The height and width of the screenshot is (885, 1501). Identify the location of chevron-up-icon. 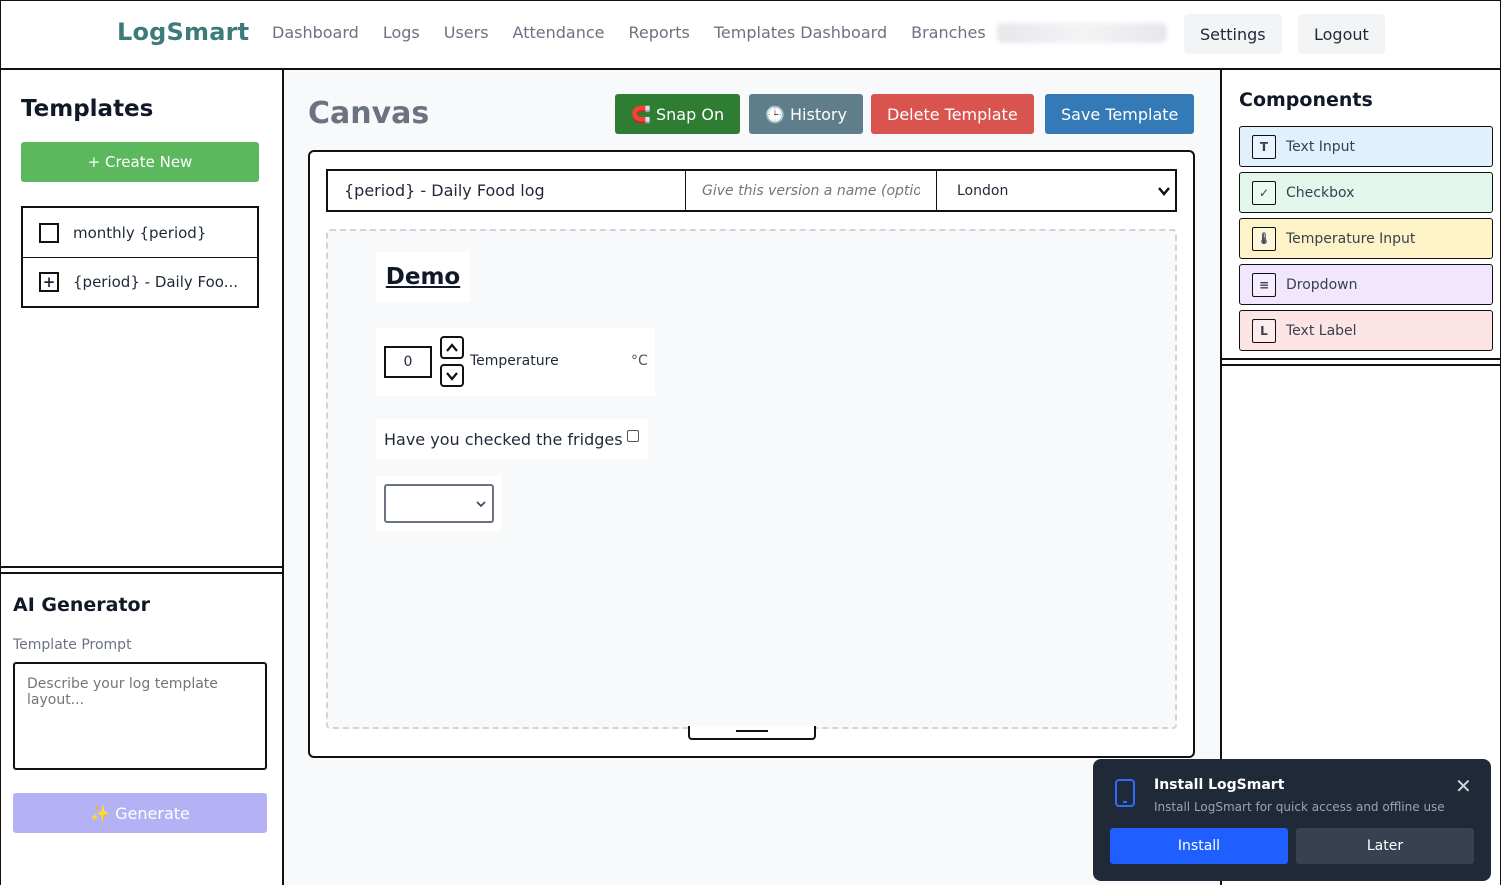
(452, 347).